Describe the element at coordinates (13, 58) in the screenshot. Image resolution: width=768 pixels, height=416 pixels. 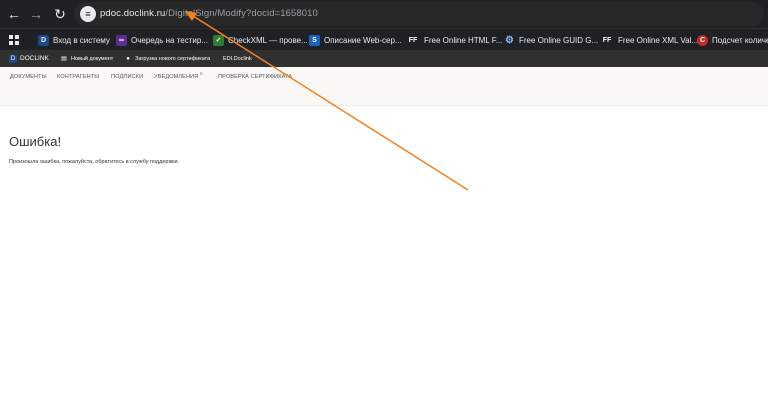
I see `doclink-logo-icon: D` at that location.